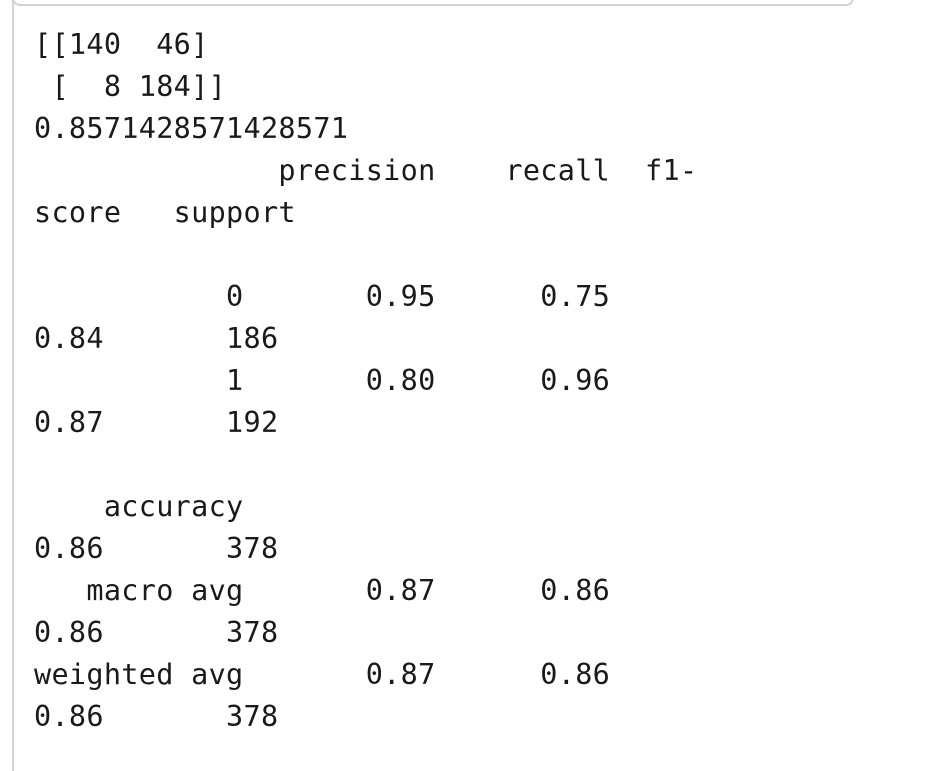 This screenshot has width=937, height=771. What do you see at coordinates (366, 170) in the screenshot?
I see `output-line: precision recall f1-` at bounding box center [366, 170].